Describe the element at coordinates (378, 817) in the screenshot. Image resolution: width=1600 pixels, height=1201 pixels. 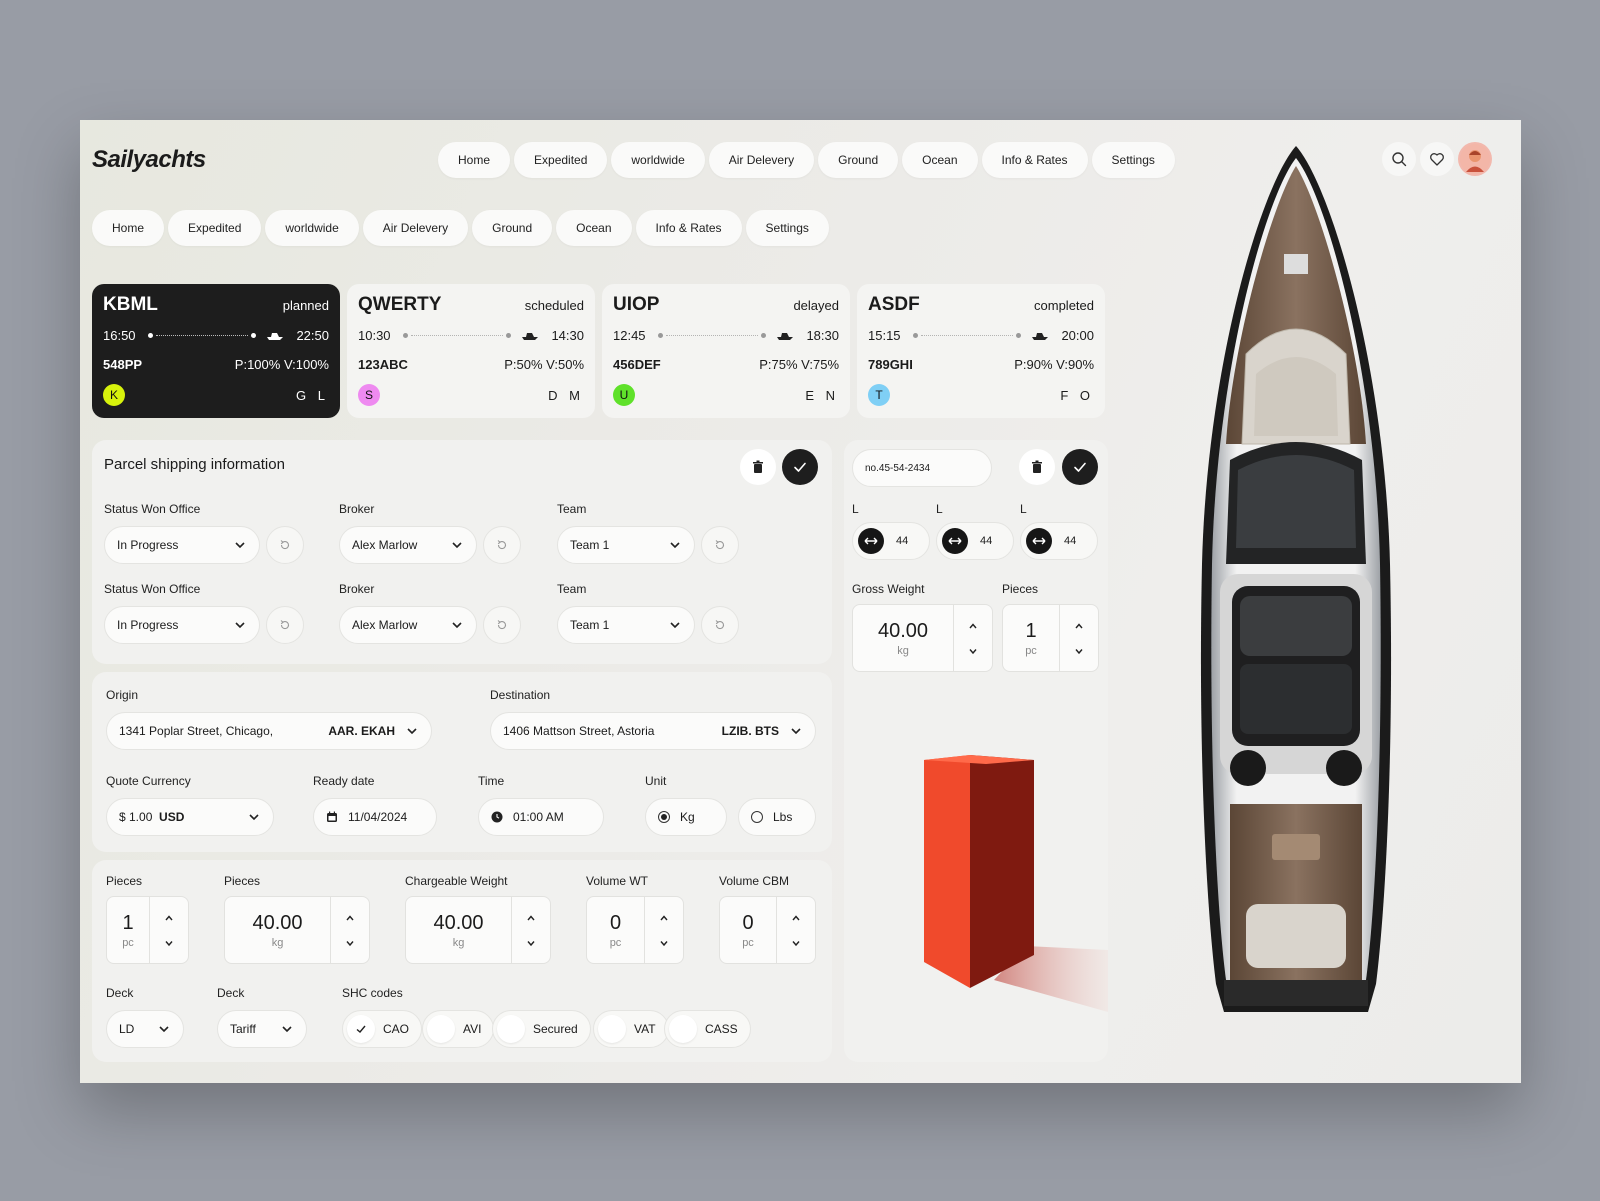
I see `ready-date-value: 11/04/2024` at that location.